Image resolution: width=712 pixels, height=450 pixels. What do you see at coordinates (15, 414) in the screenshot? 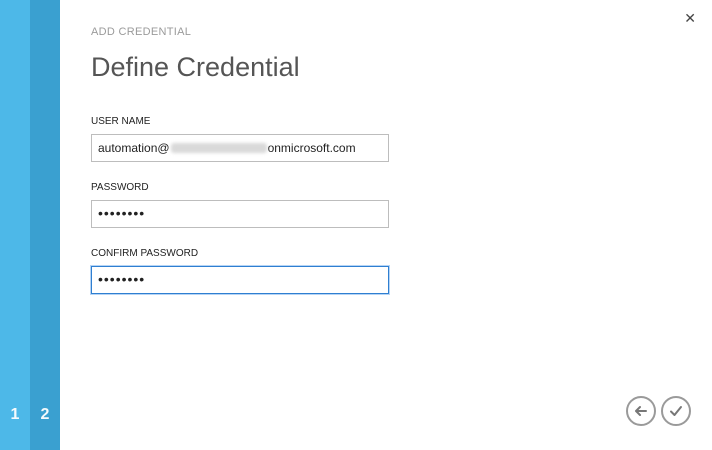
I see `step-number-1: 1` at bounding box center [15, 414].